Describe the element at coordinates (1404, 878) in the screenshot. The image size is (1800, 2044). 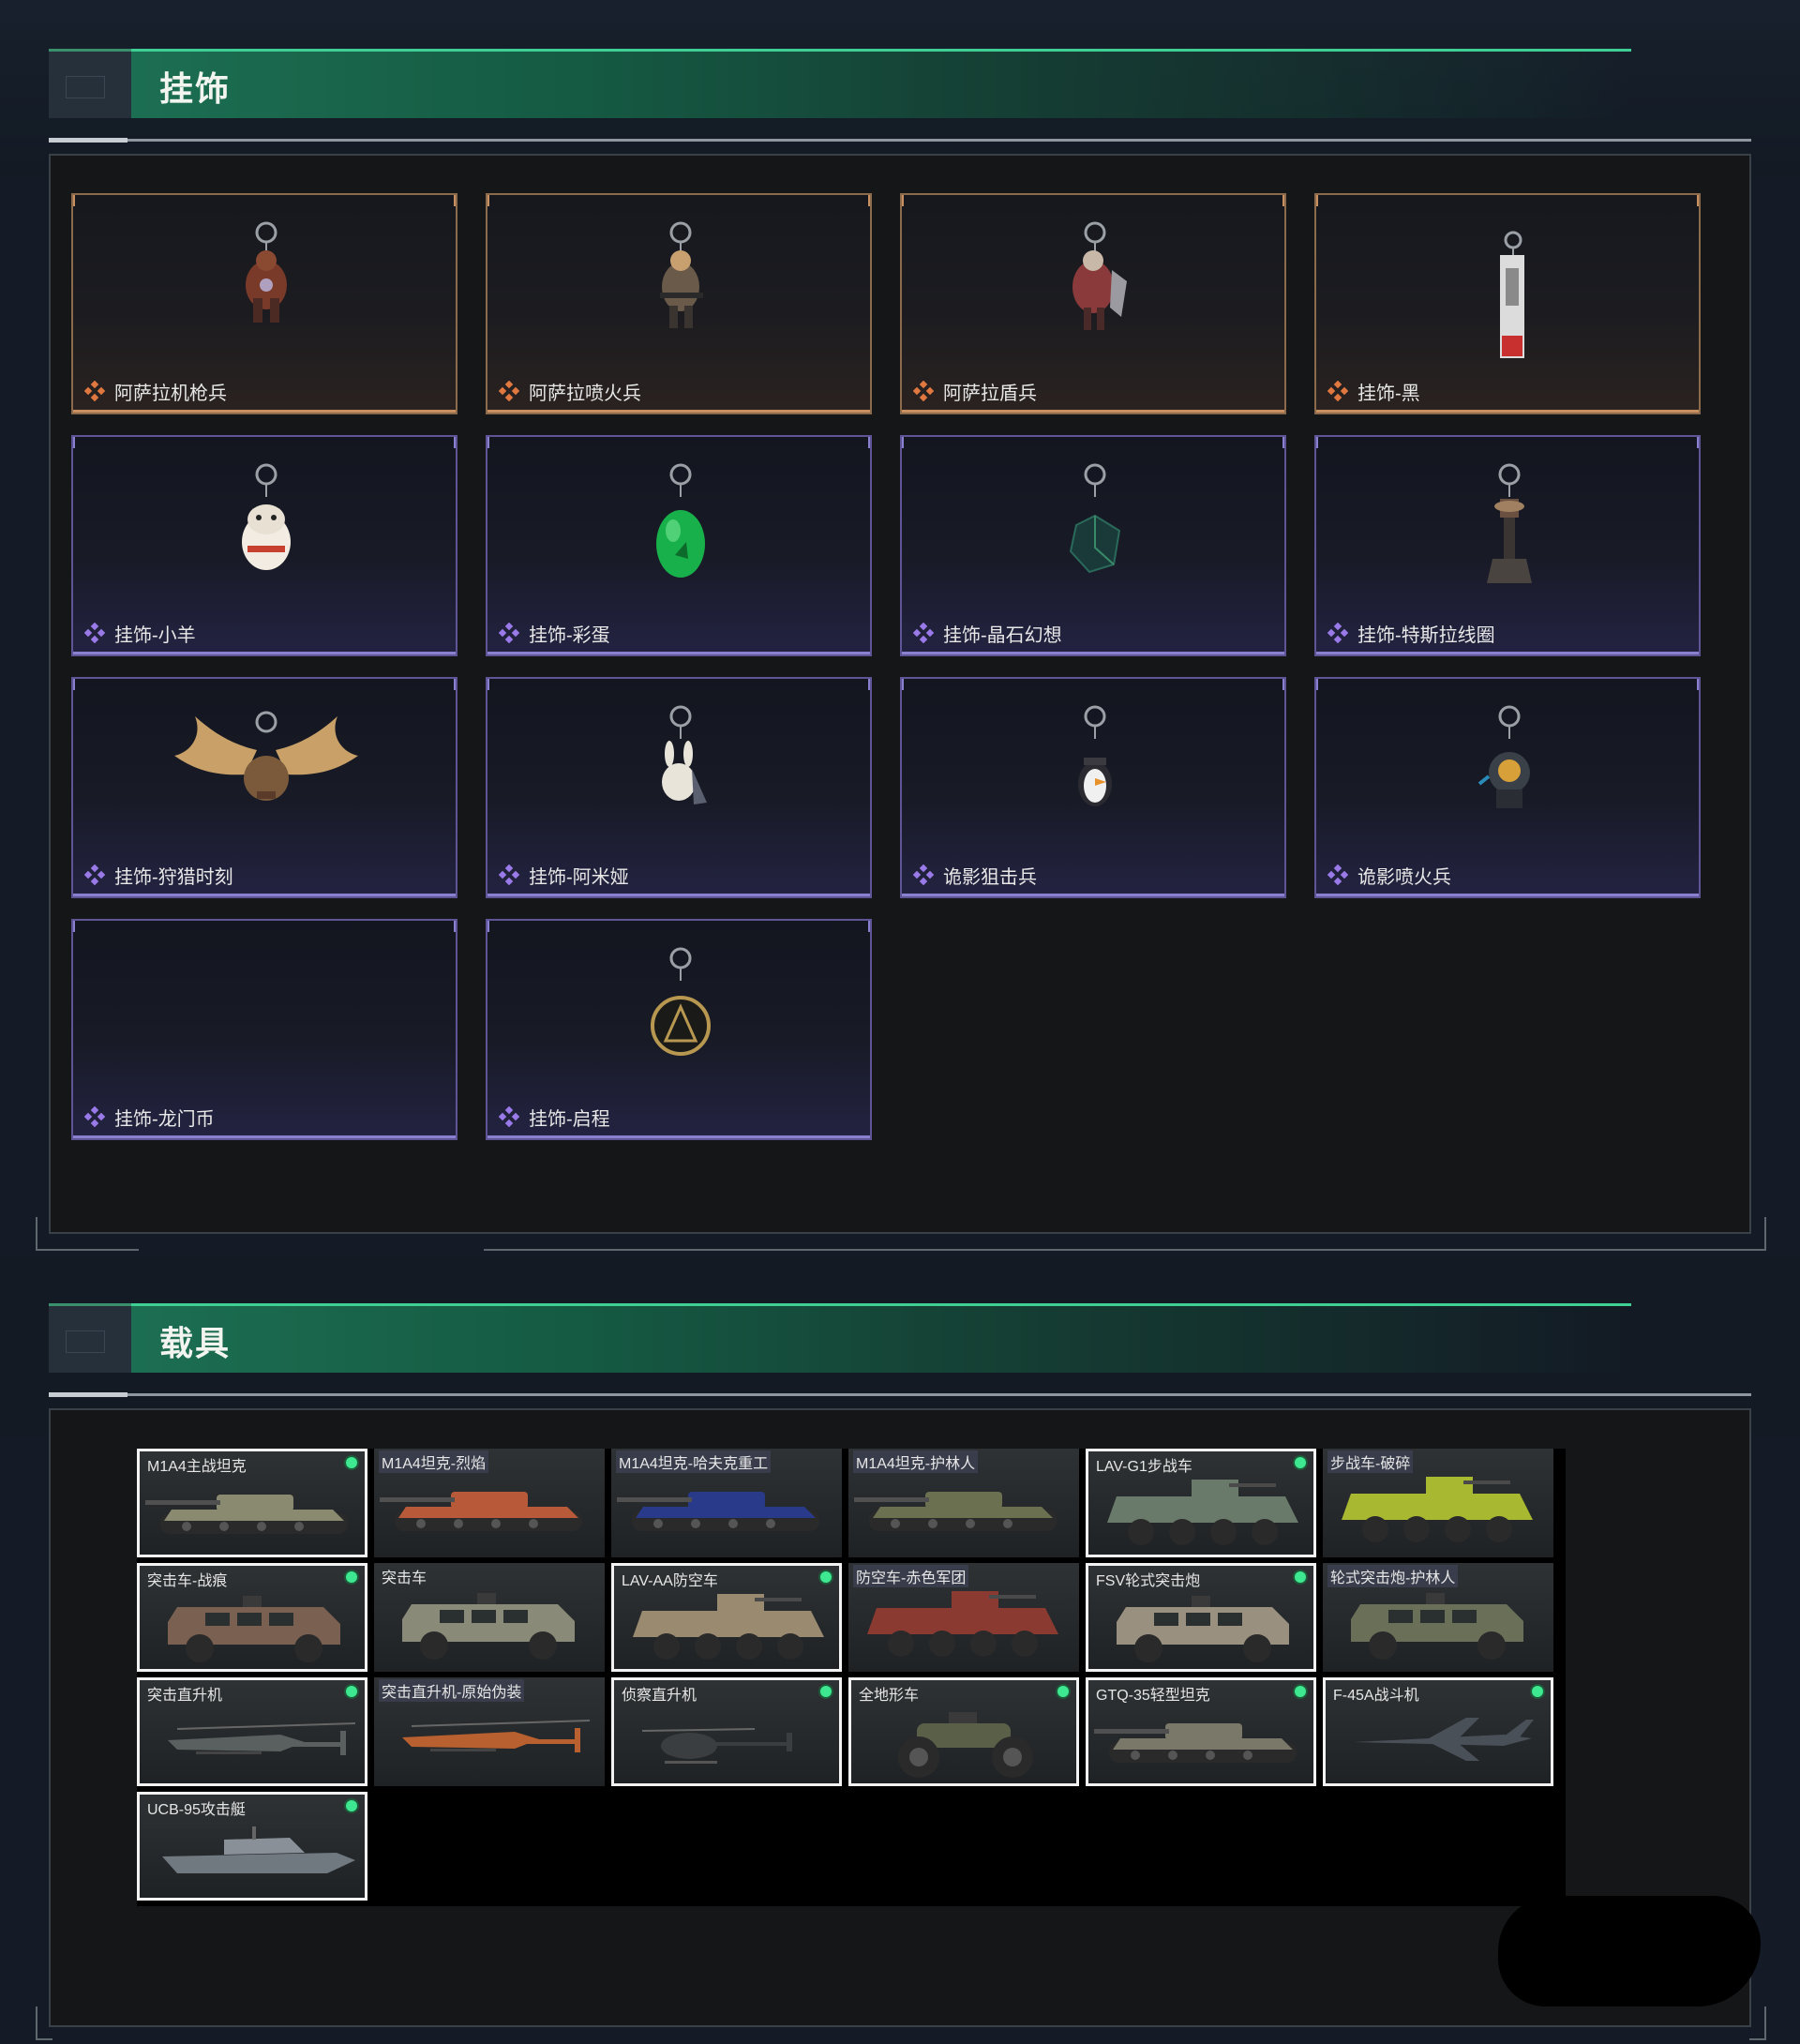
I see `pendant-card-label: 诡影喷火兵` at that location.